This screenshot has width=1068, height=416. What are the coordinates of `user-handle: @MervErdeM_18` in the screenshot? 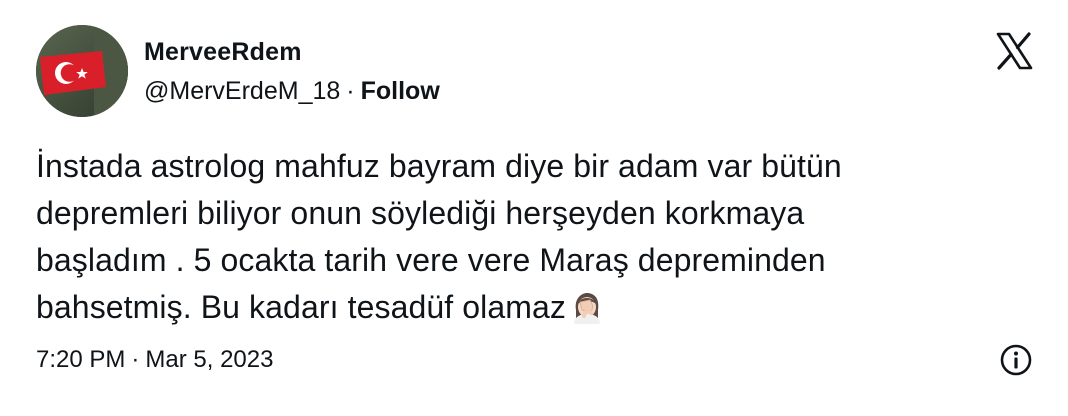 It's located at (242, 91).